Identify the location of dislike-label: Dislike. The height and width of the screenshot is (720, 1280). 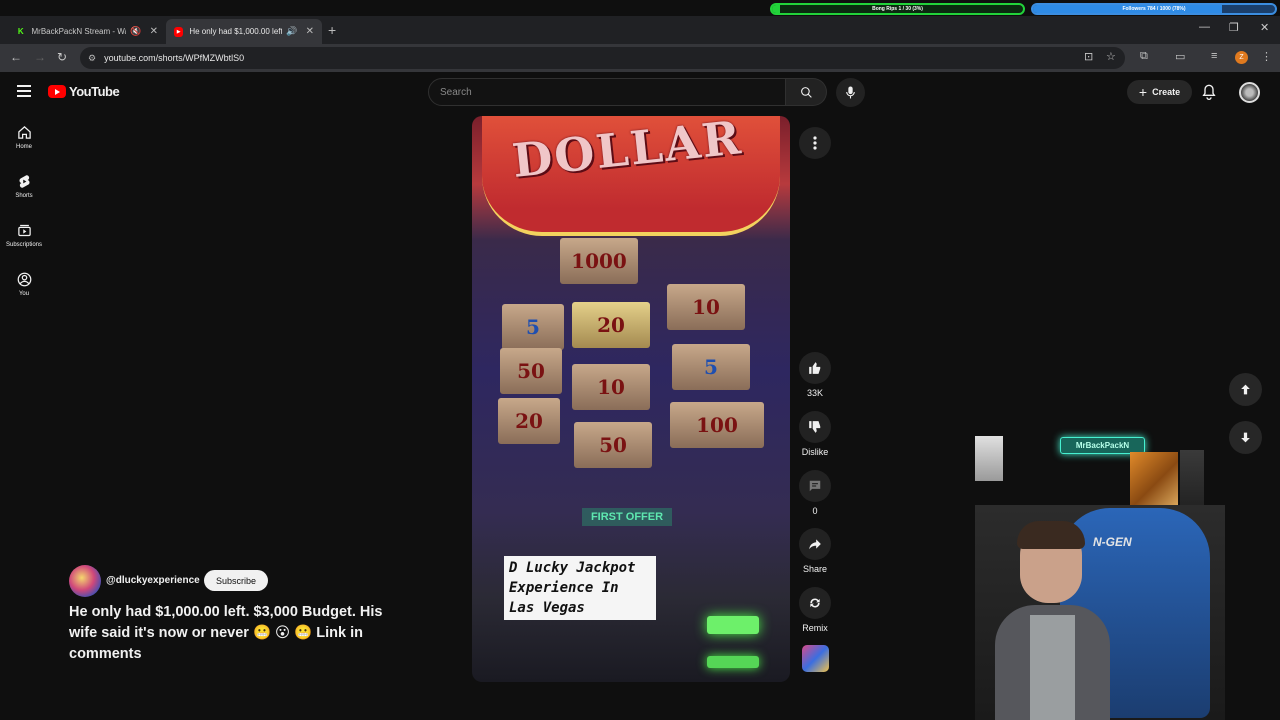
(815, 452).